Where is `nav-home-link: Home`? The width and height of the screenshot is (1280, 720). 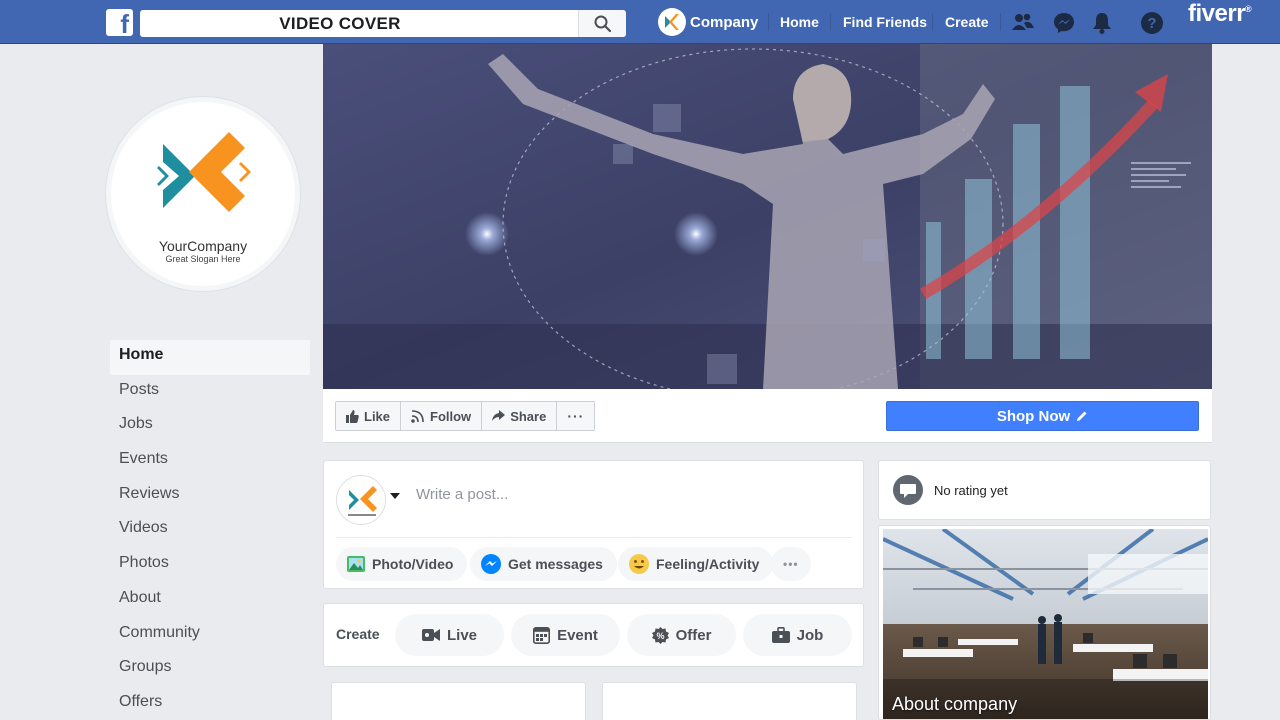 nav-home-link: Home is located at coordinates (799, 22).